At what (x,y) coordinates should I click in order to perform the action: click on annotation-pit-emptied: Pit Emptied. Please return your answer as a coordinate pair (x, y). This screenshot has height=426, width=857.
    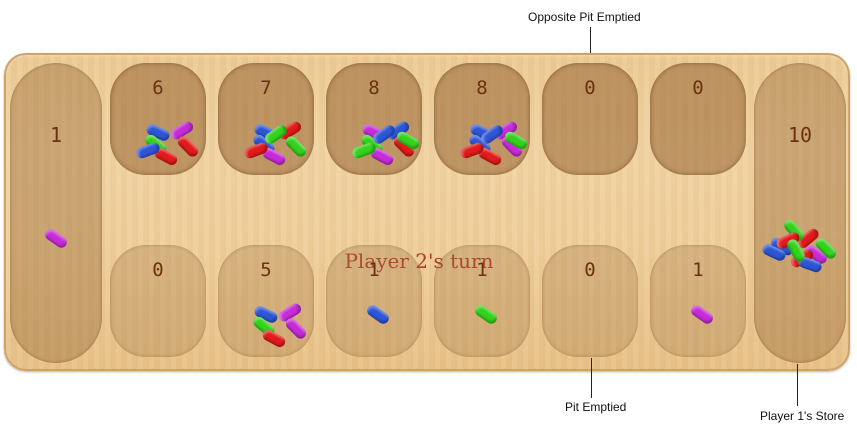
    Looking at the image, I should click on (596, 407).